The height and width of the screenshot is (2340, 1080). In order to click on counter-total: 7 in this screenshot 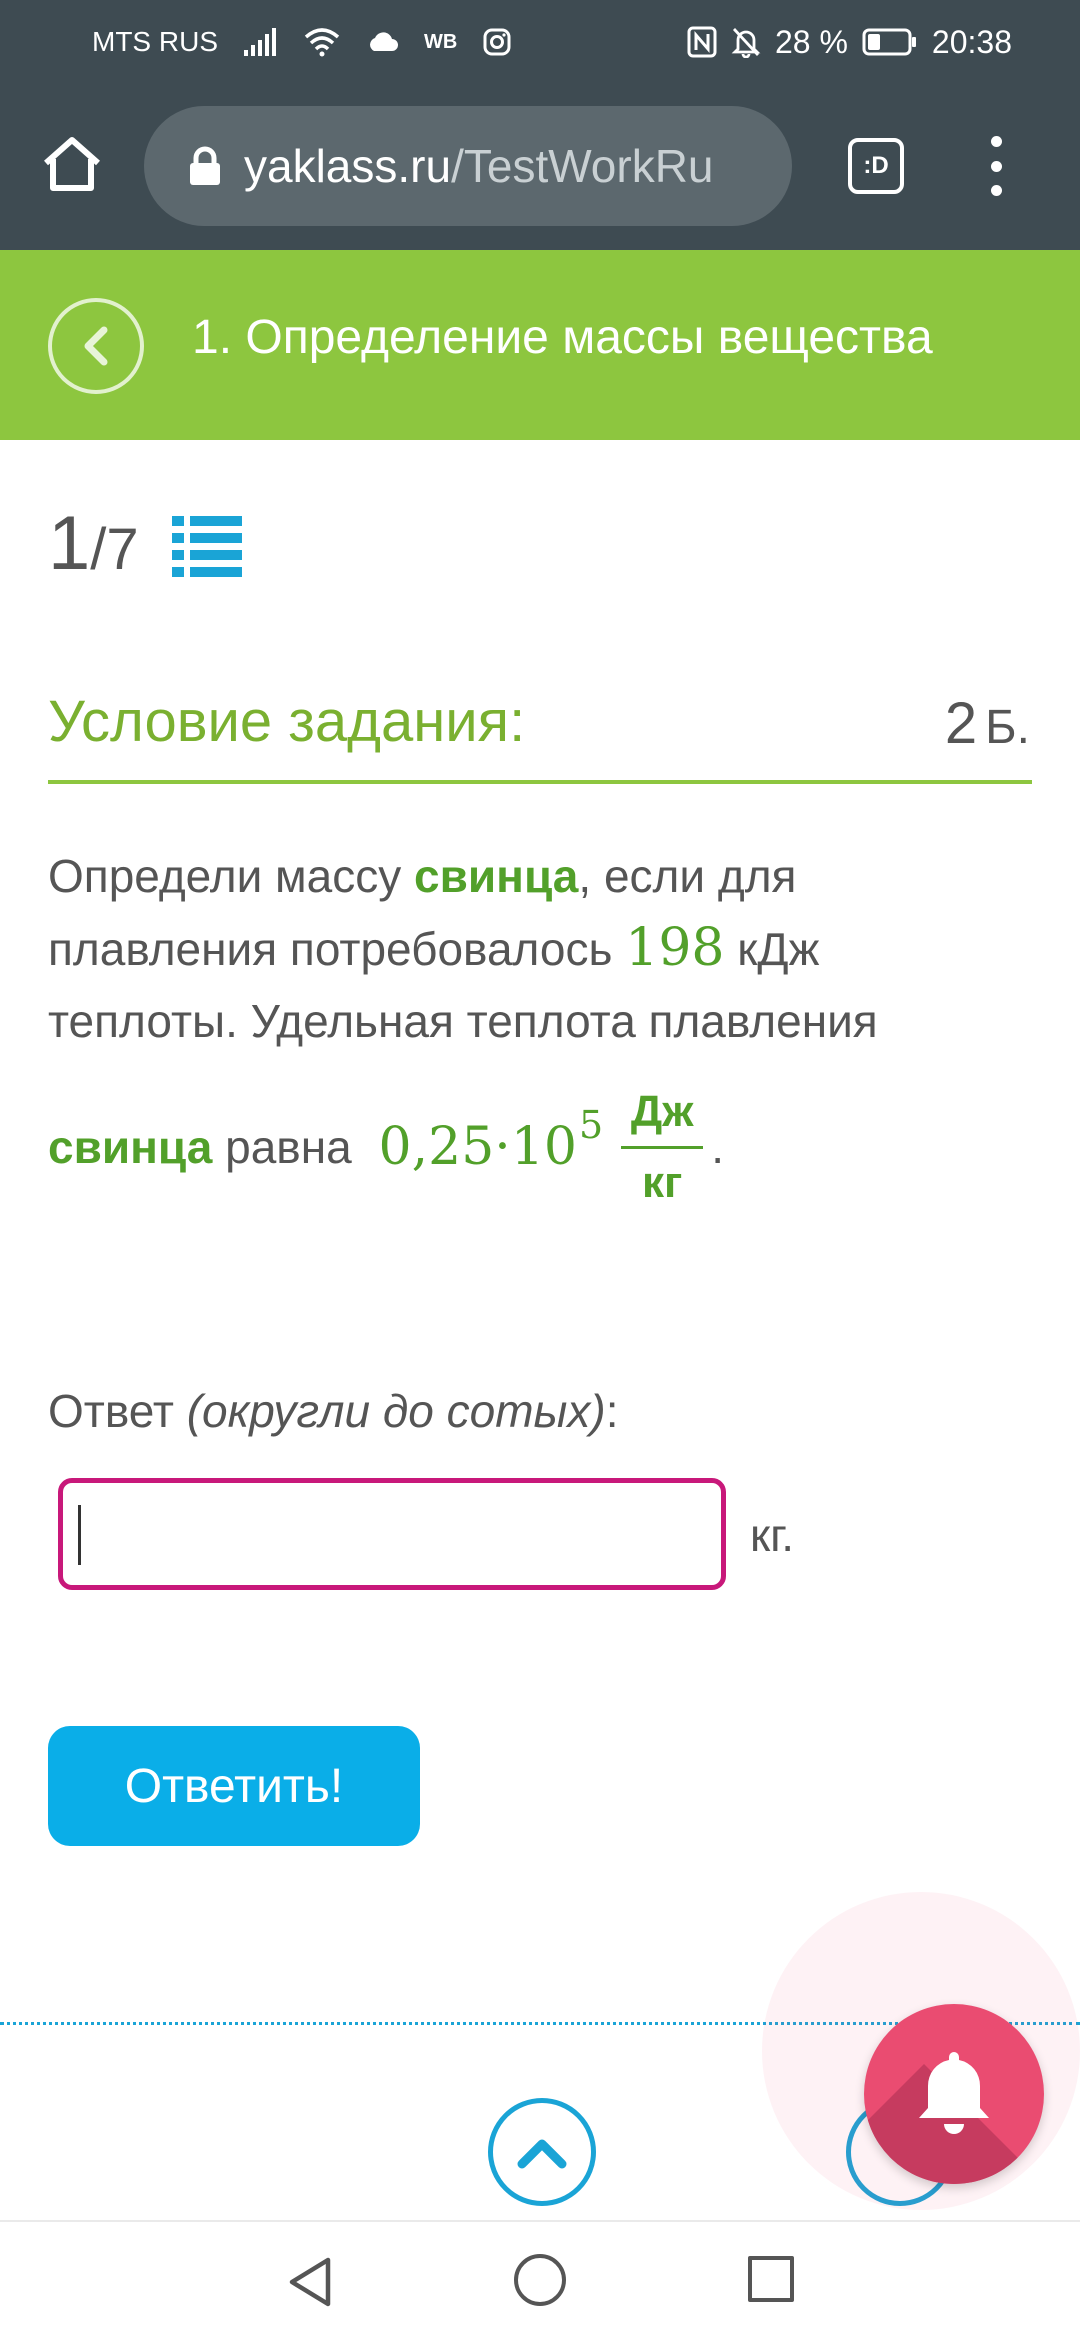, I will do `click(122, 549)`.